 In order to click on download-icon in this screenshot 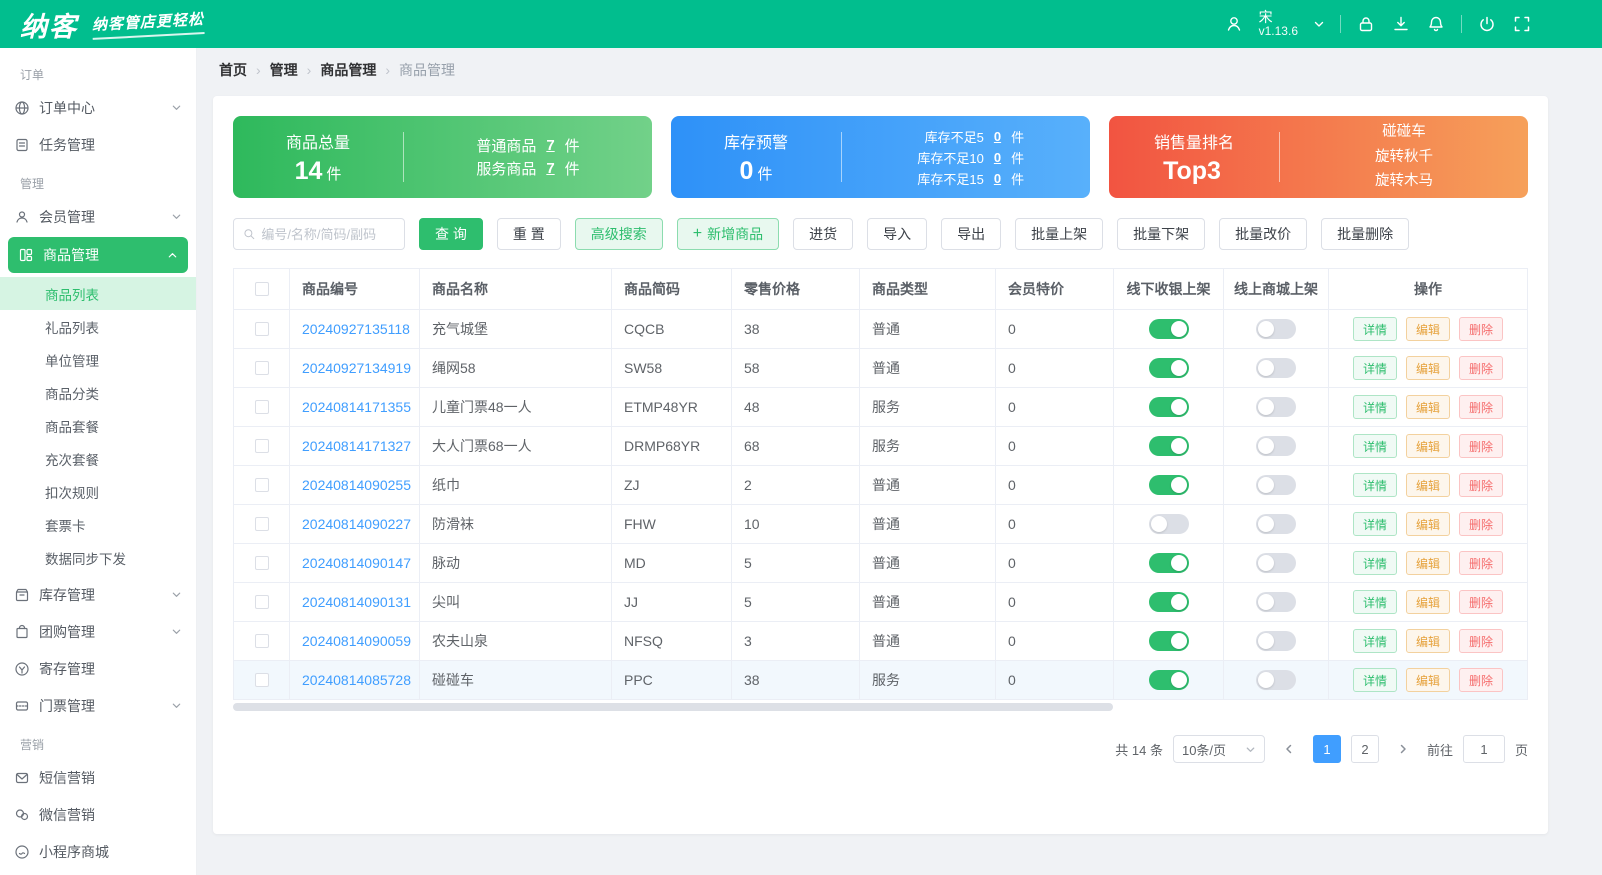, I will do `click(1401, 24)`.